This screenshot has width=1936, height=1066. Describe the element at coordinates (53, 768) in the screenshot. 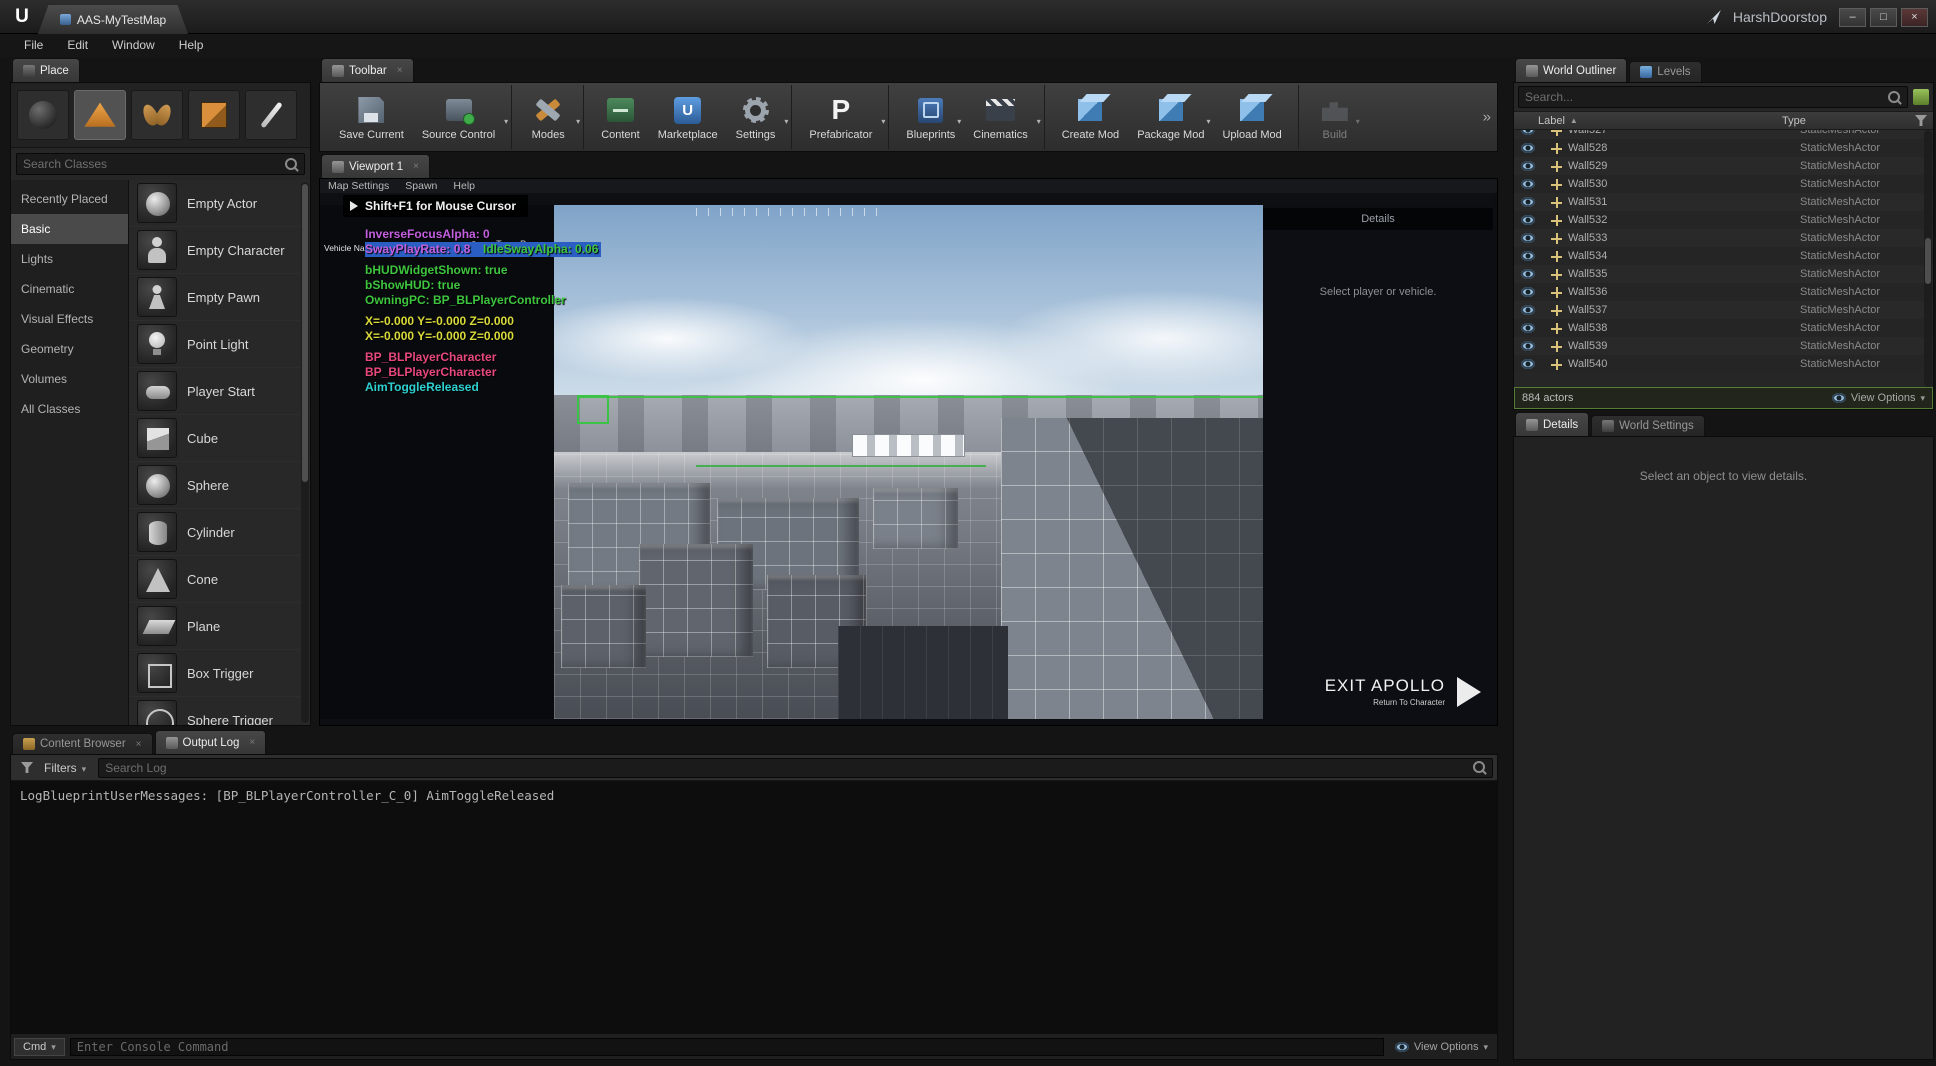

I see `filters-button: Filters` at that location.